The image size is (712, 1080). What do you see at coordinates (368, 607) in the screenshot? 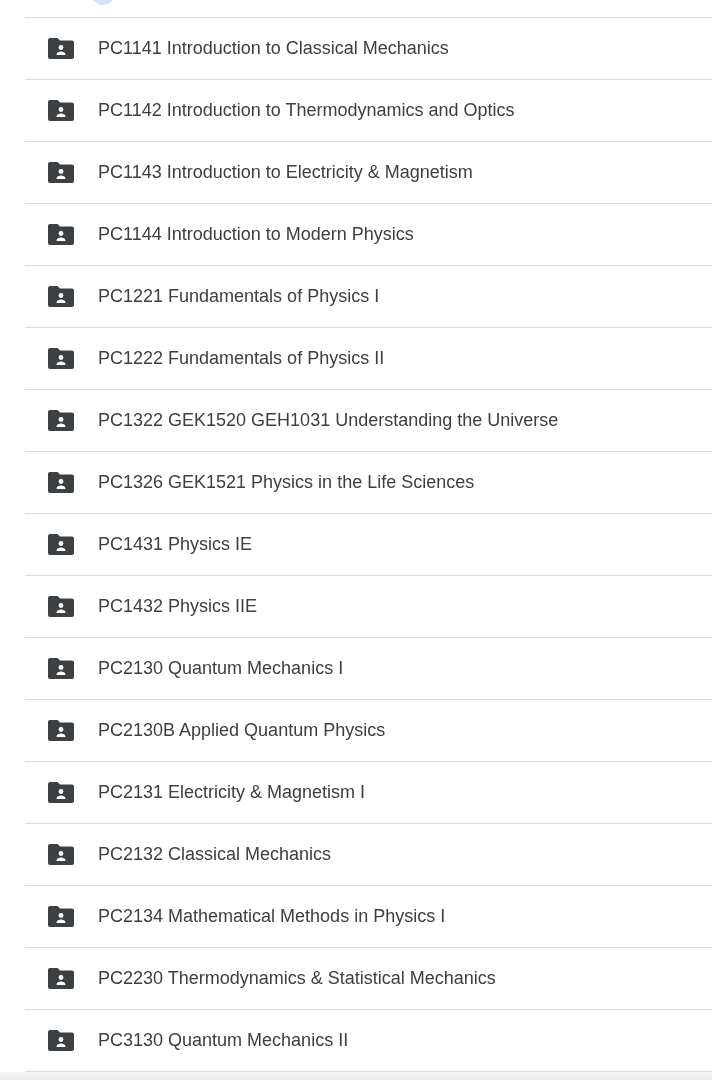
I see `folder-list-item: PC1432 Physics IIE` at bounding box center [368, 607].